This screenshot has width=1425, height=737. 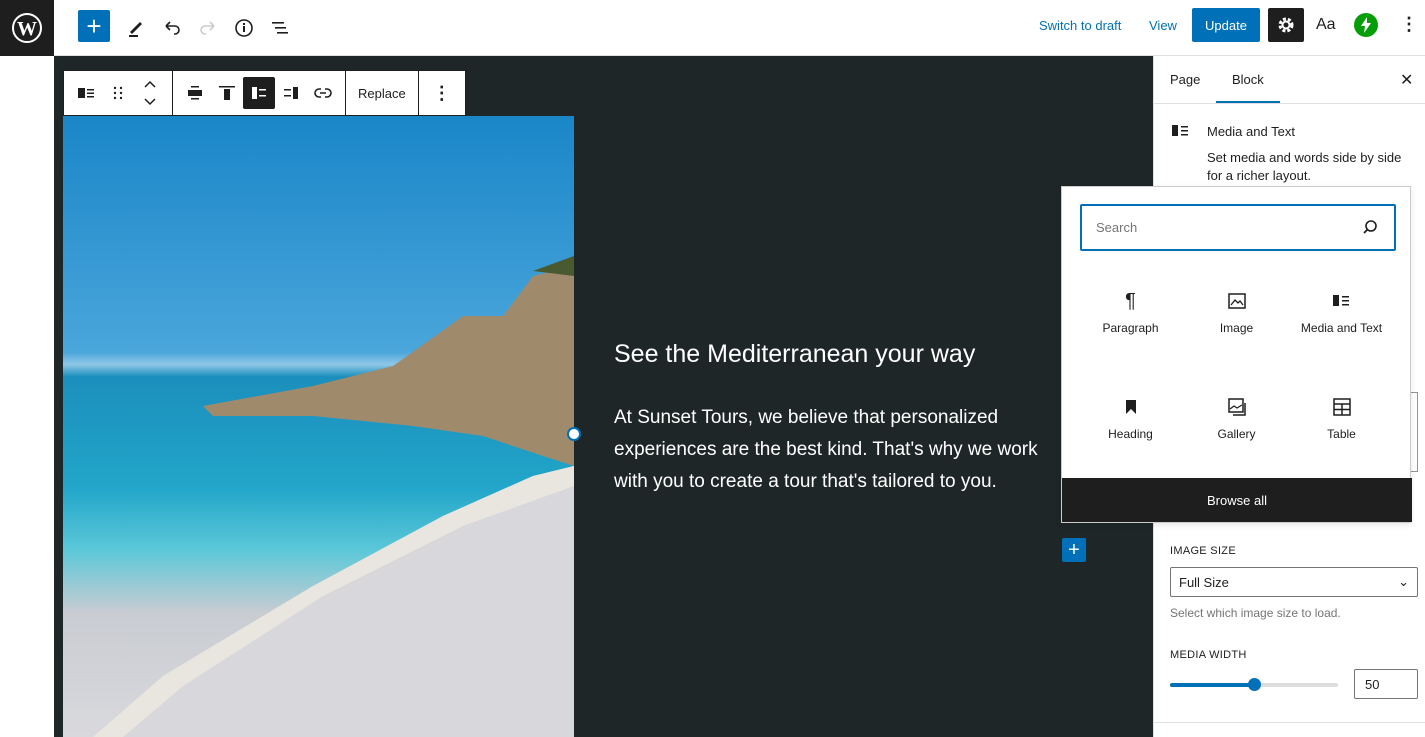 What do you see at coordinates (1212, 227) in the screenshot?
I see `search-input` at bounding box center [1212, 227].